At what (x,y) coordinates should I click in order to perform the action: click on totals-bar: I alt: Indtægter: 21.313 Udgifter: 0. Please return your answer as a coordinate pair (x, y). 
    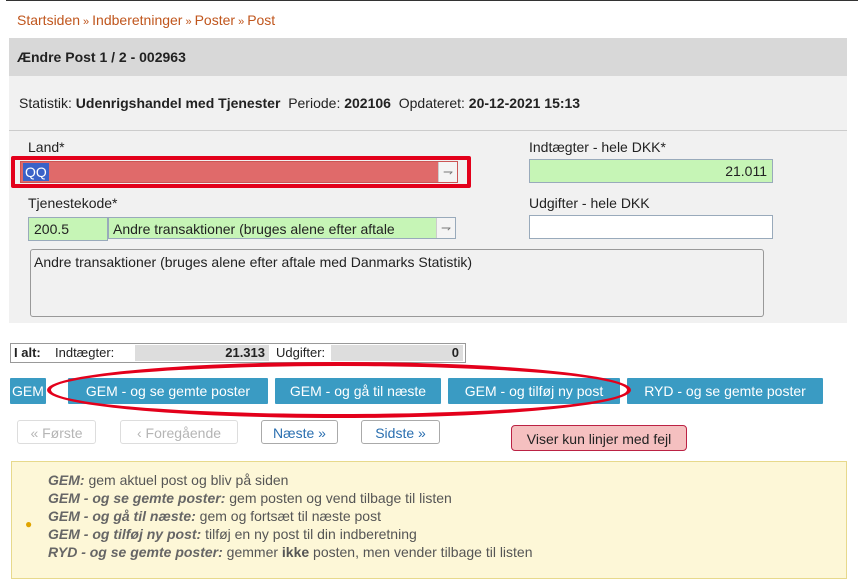
    Looking at the image, I should click on (238, 353).